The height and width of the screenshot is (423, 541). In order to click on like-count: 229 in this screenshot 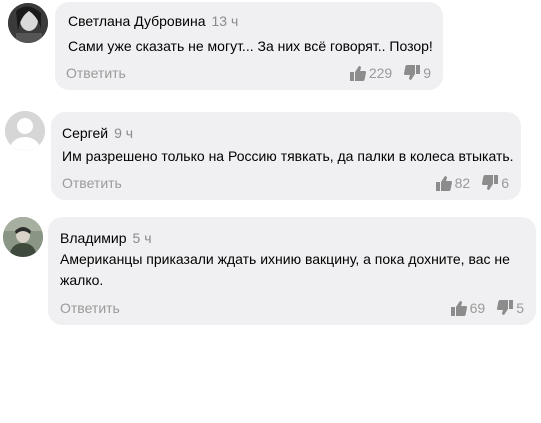, I will do `click(380, 73)`.